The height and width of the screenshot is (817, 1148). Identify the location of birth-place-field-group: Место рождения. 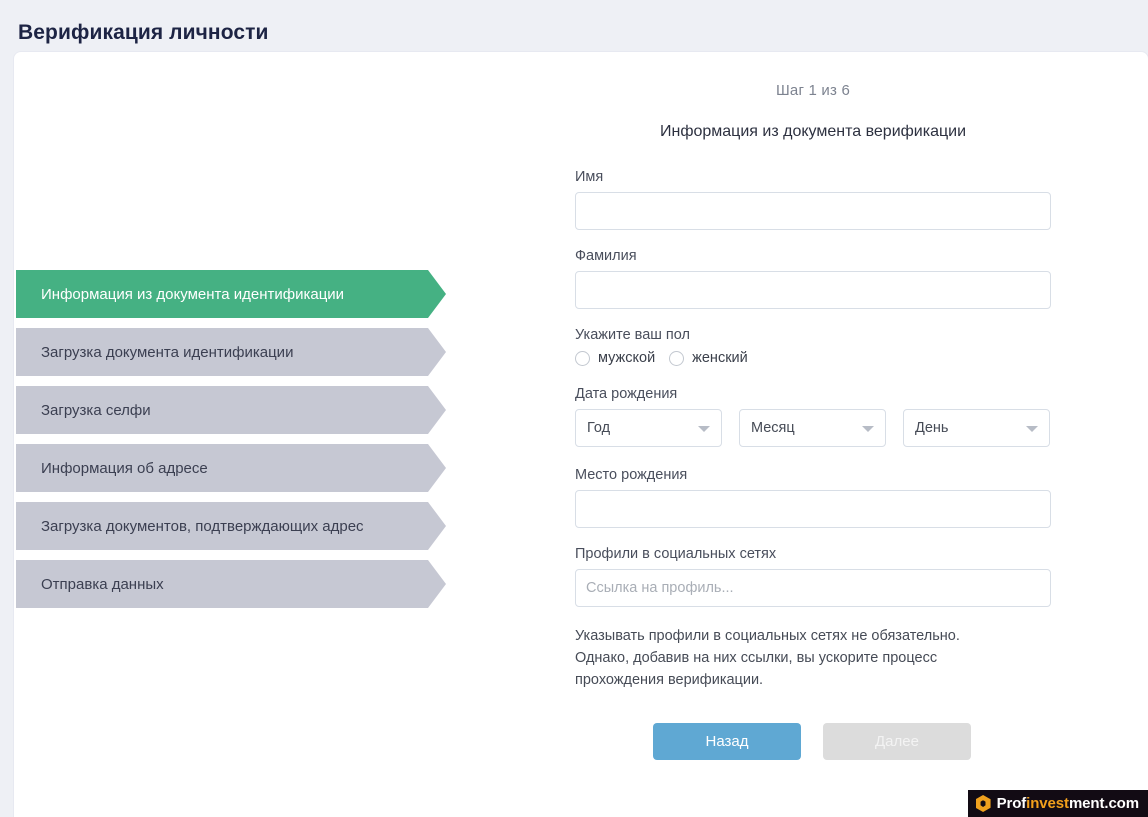
(813, 497).